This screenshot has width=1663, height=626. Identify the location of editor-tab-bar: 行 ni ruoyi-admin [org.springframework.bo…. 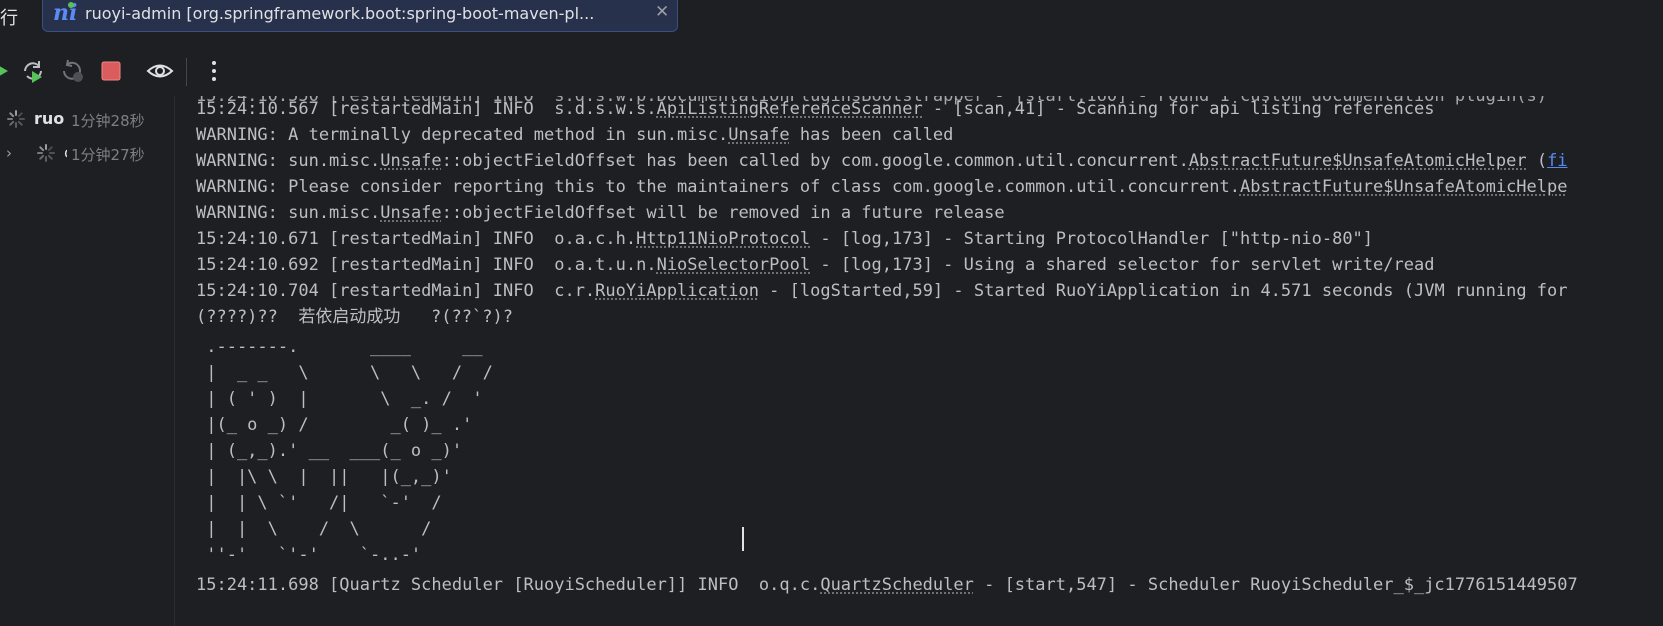
(831, 22).